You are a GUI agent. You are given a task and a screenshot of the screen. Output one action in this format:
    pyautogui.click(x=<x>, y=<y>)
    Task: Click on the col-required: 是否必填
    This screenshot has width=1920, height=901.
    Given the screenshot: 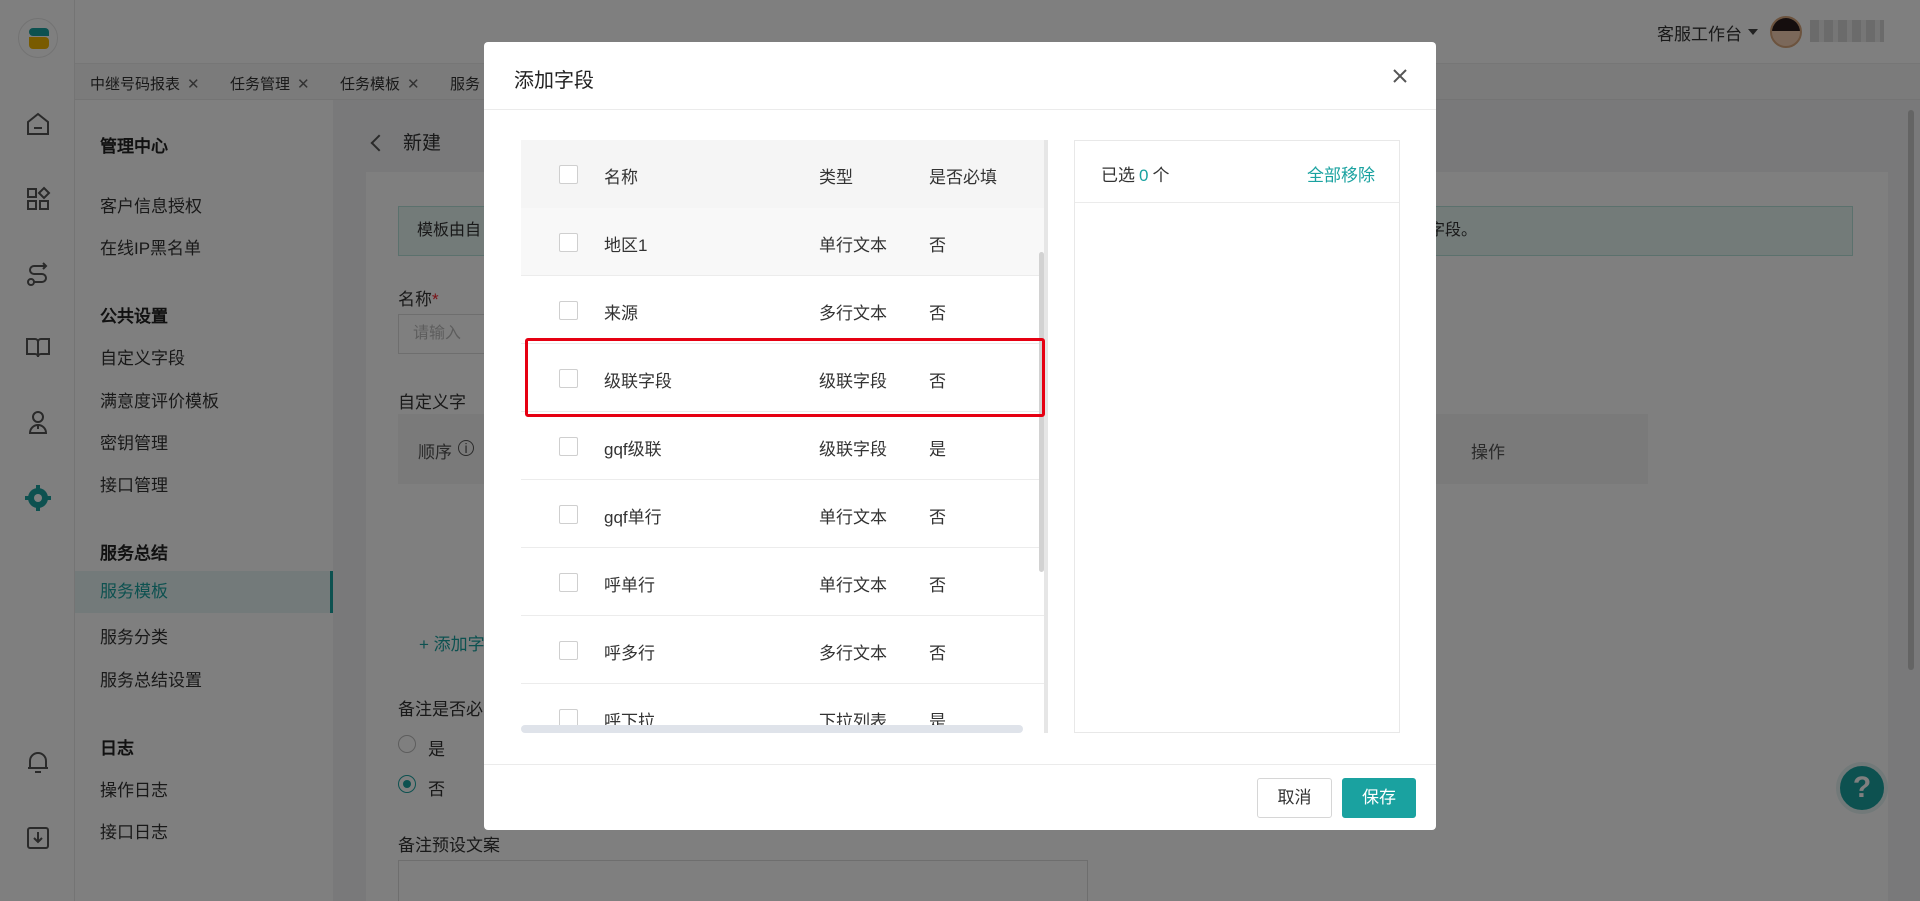 What is the action you would take?
    pyautogui.click(x=963, y=177)
    